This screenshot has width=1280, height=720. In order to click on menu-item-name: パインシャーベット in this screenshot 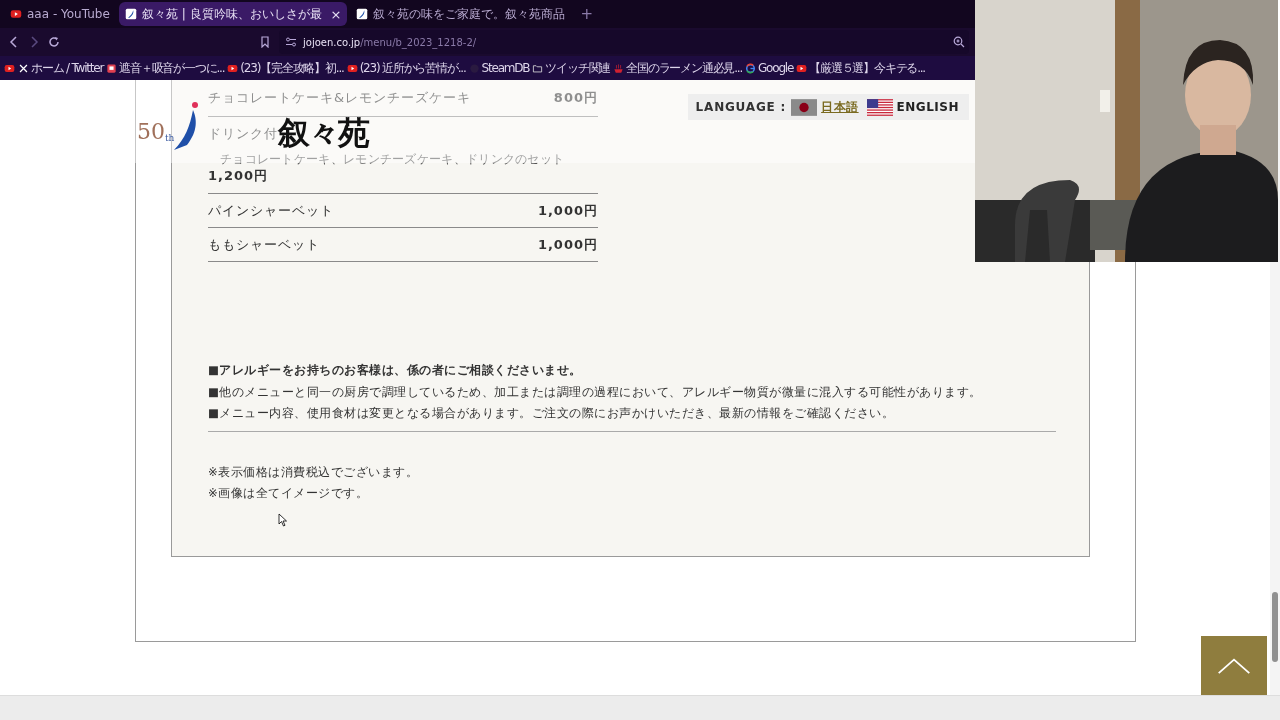, I will do `click(271, 210)`.